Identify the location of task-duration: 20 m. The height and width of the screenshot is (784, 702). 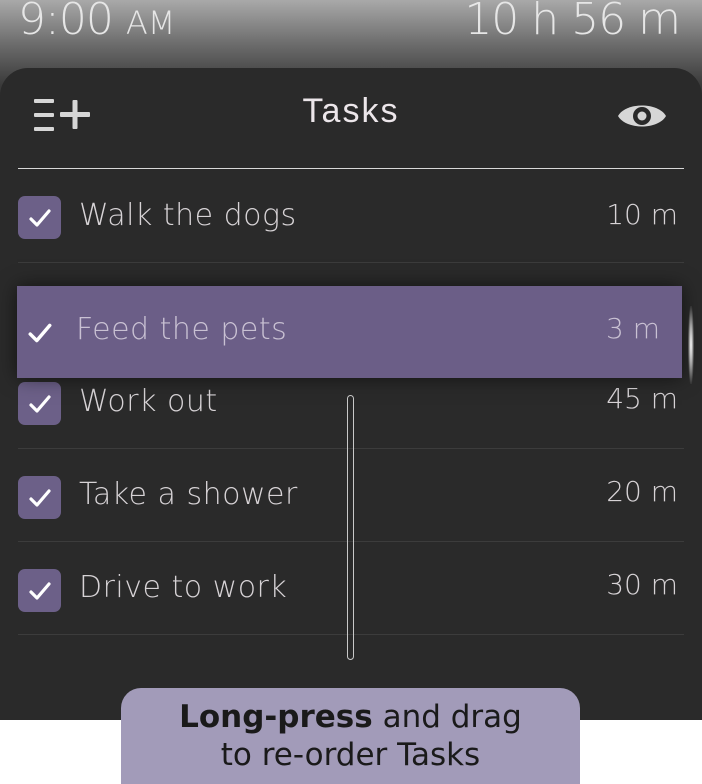
(642, 491).